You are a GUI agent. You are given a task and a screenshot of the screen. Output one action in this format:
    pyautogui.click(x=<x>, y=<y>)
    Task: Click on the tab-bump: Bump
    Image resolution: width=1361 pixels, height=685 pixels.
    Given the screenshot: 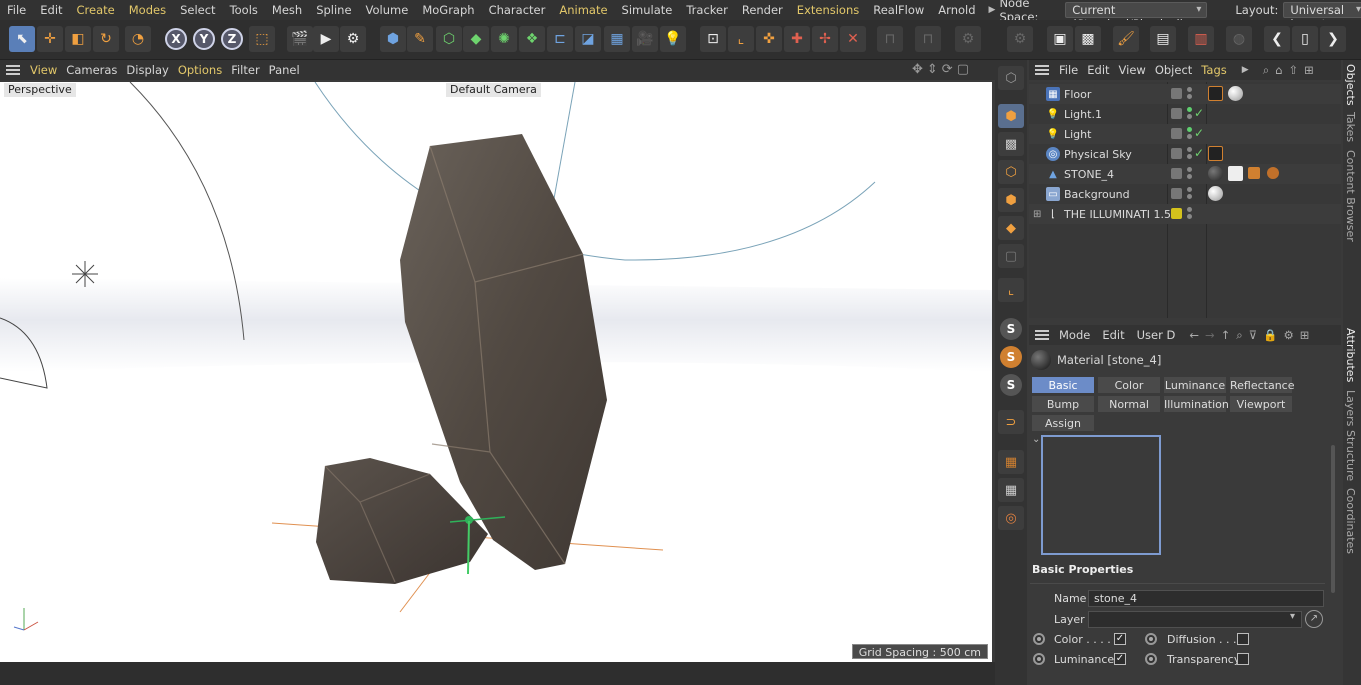 What is the action you would take?
    pyautogui.click(x=1063, y=404)
    